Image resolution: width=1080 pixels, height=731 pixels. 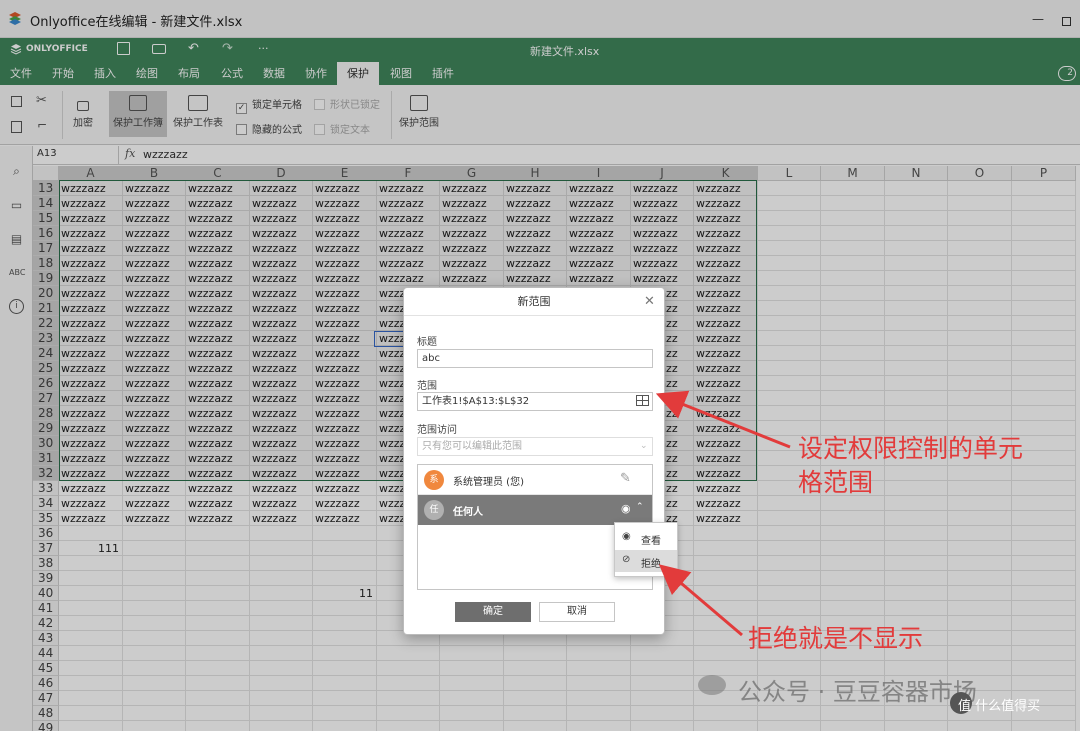 I want to click on watermark-text: 公众号 · 豆豆容器市场, so click(x=857, y=692).